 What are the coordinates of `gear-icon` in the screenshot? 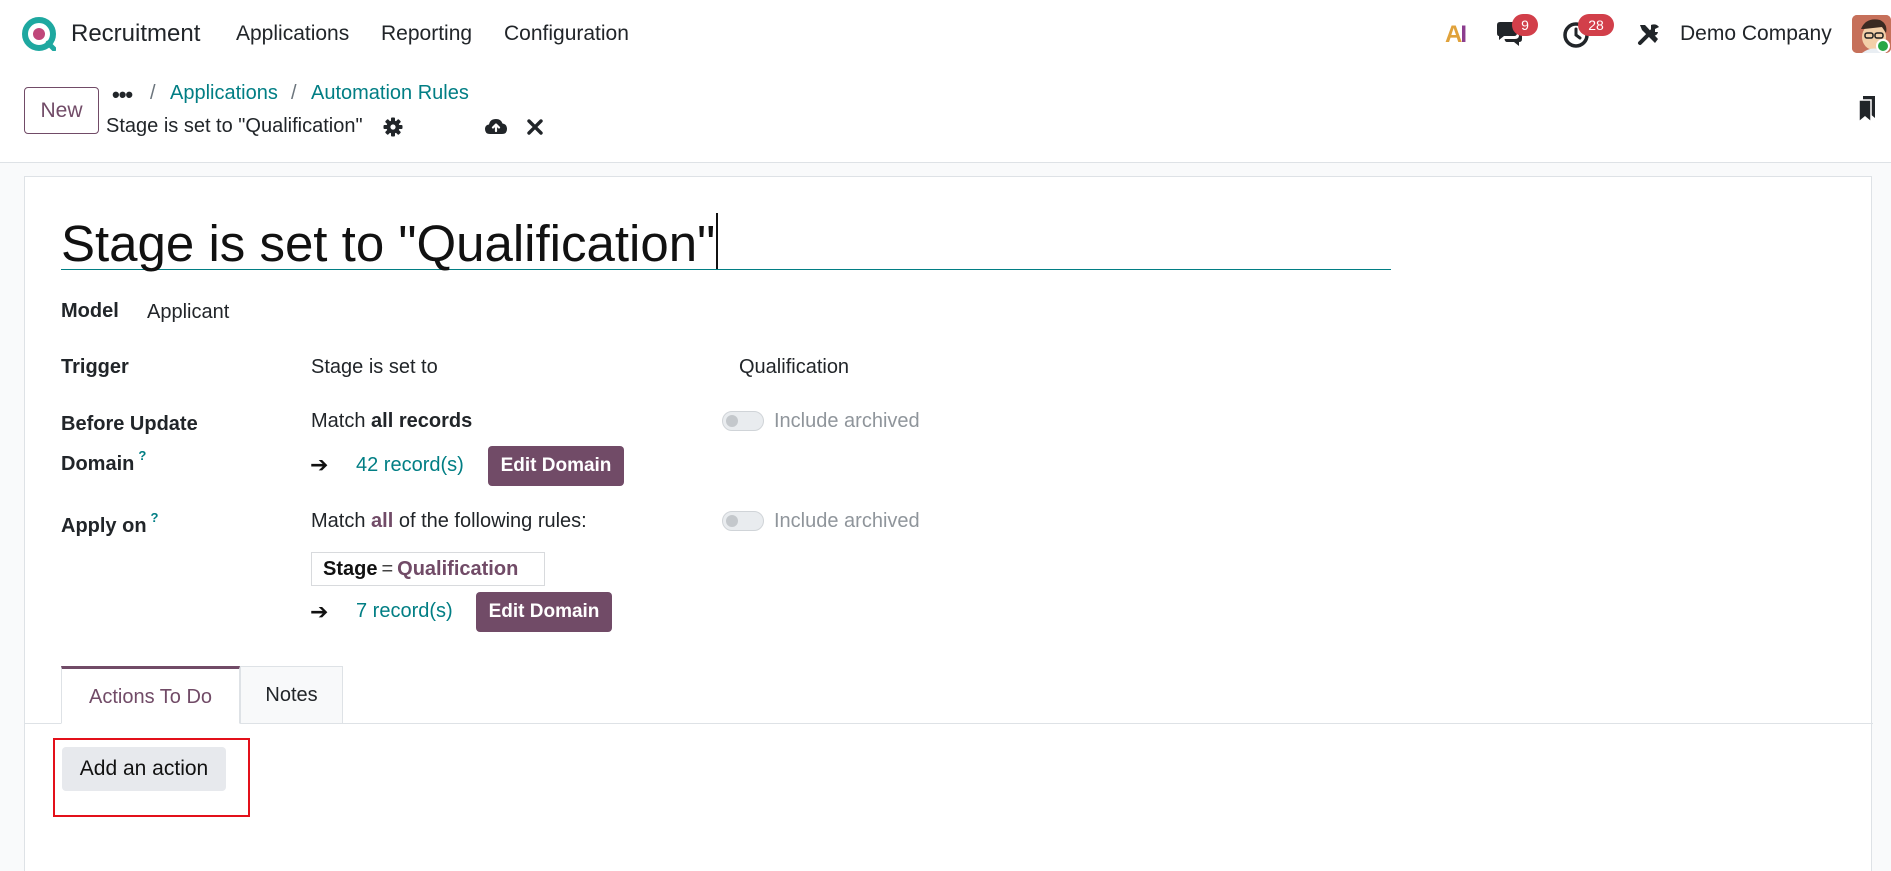 It's located at (393, 127).